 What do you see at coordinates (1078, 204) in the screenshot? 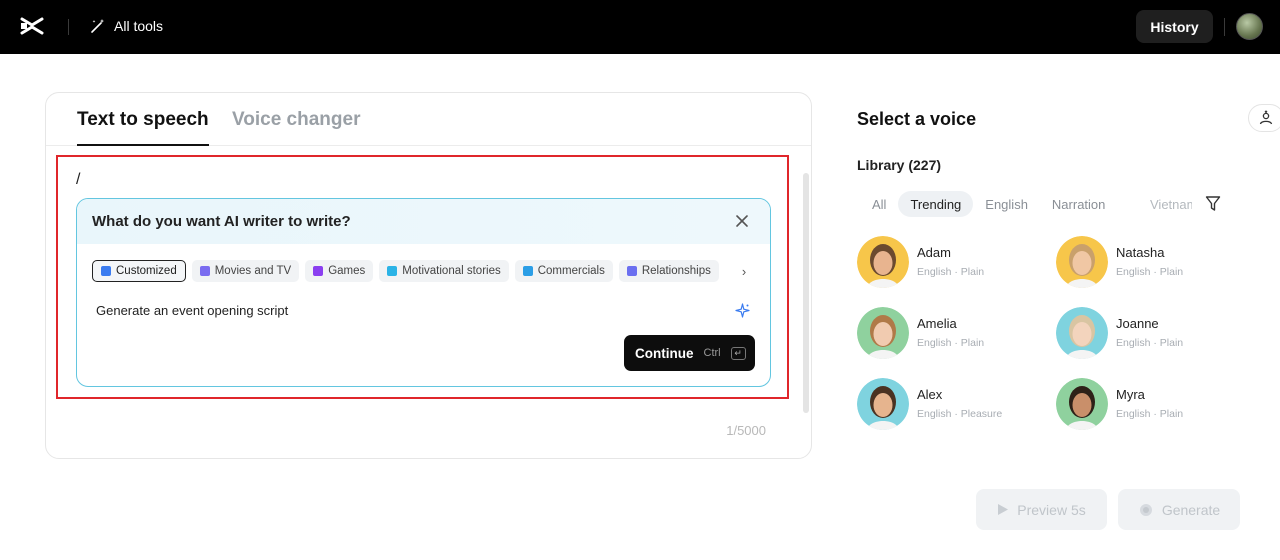
I see `filter-narration: Narration` at bounding box center [1078, 204].